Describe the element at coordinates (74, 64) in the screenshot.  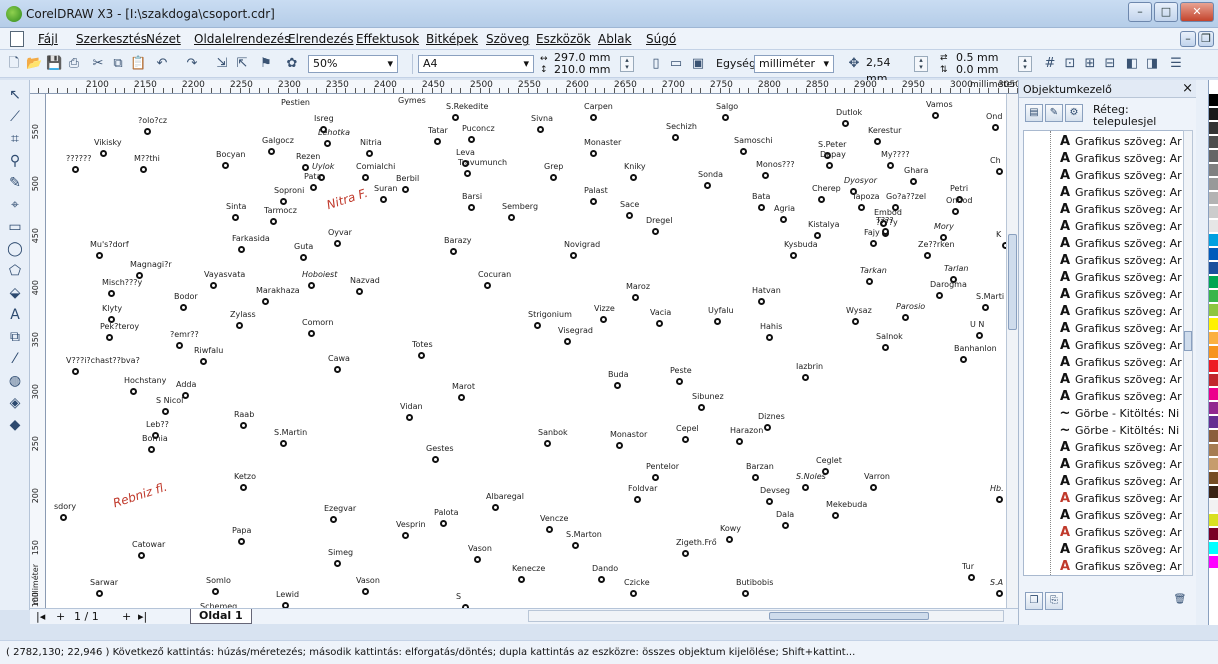
I see `print-icon: ⎙` at that location.